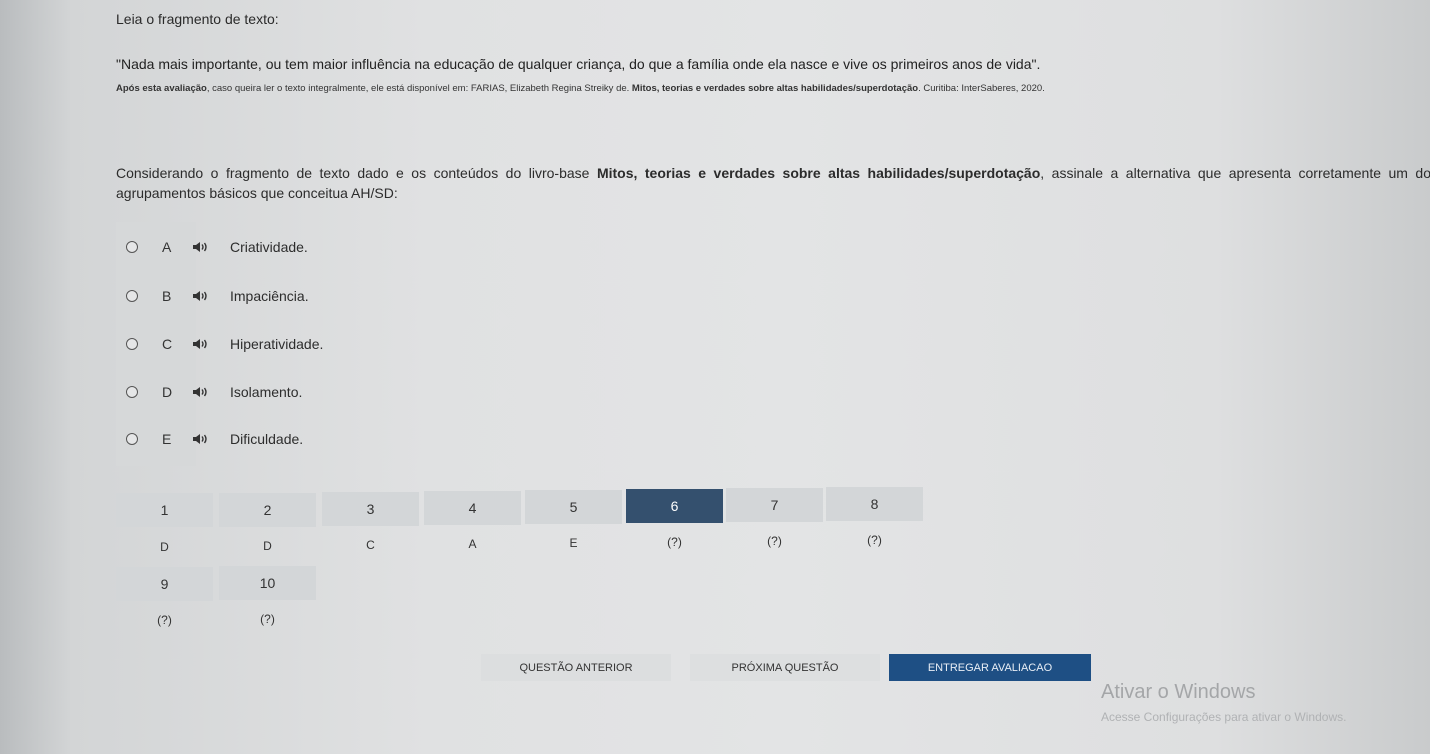  What do you see at coordinates (874, 540) in the screenshot?
I see `nav-answer-8: (?)` at bounding box center [874, 540].